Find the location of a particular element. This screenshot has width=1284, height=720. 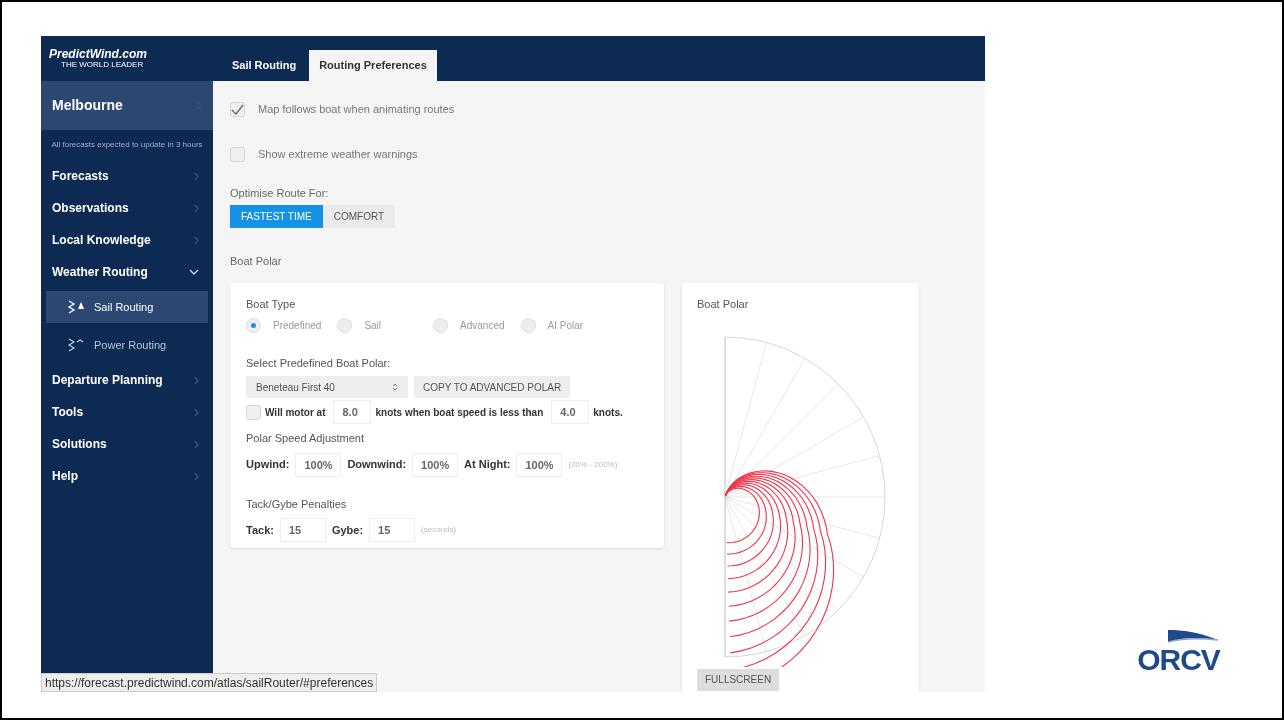

radio-label: Predefined is located at coordinates (297, 326).